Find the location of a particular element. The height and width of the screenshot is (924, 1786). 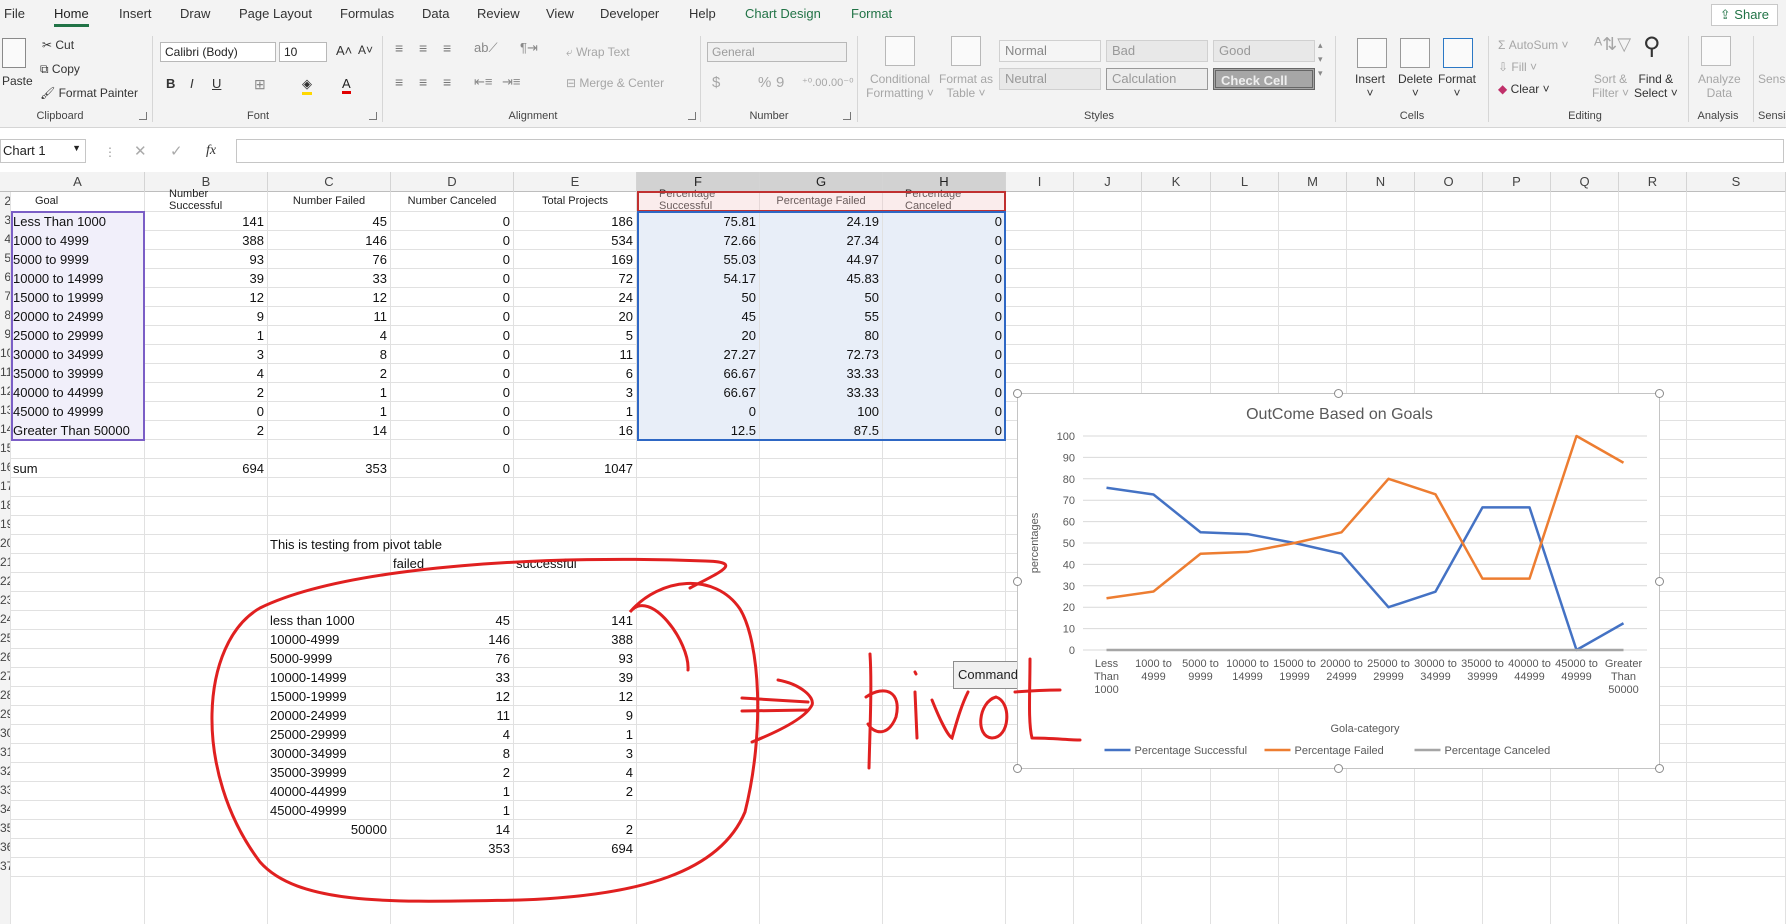

sum-cell: 1047 is located at coordinates (575, 468).